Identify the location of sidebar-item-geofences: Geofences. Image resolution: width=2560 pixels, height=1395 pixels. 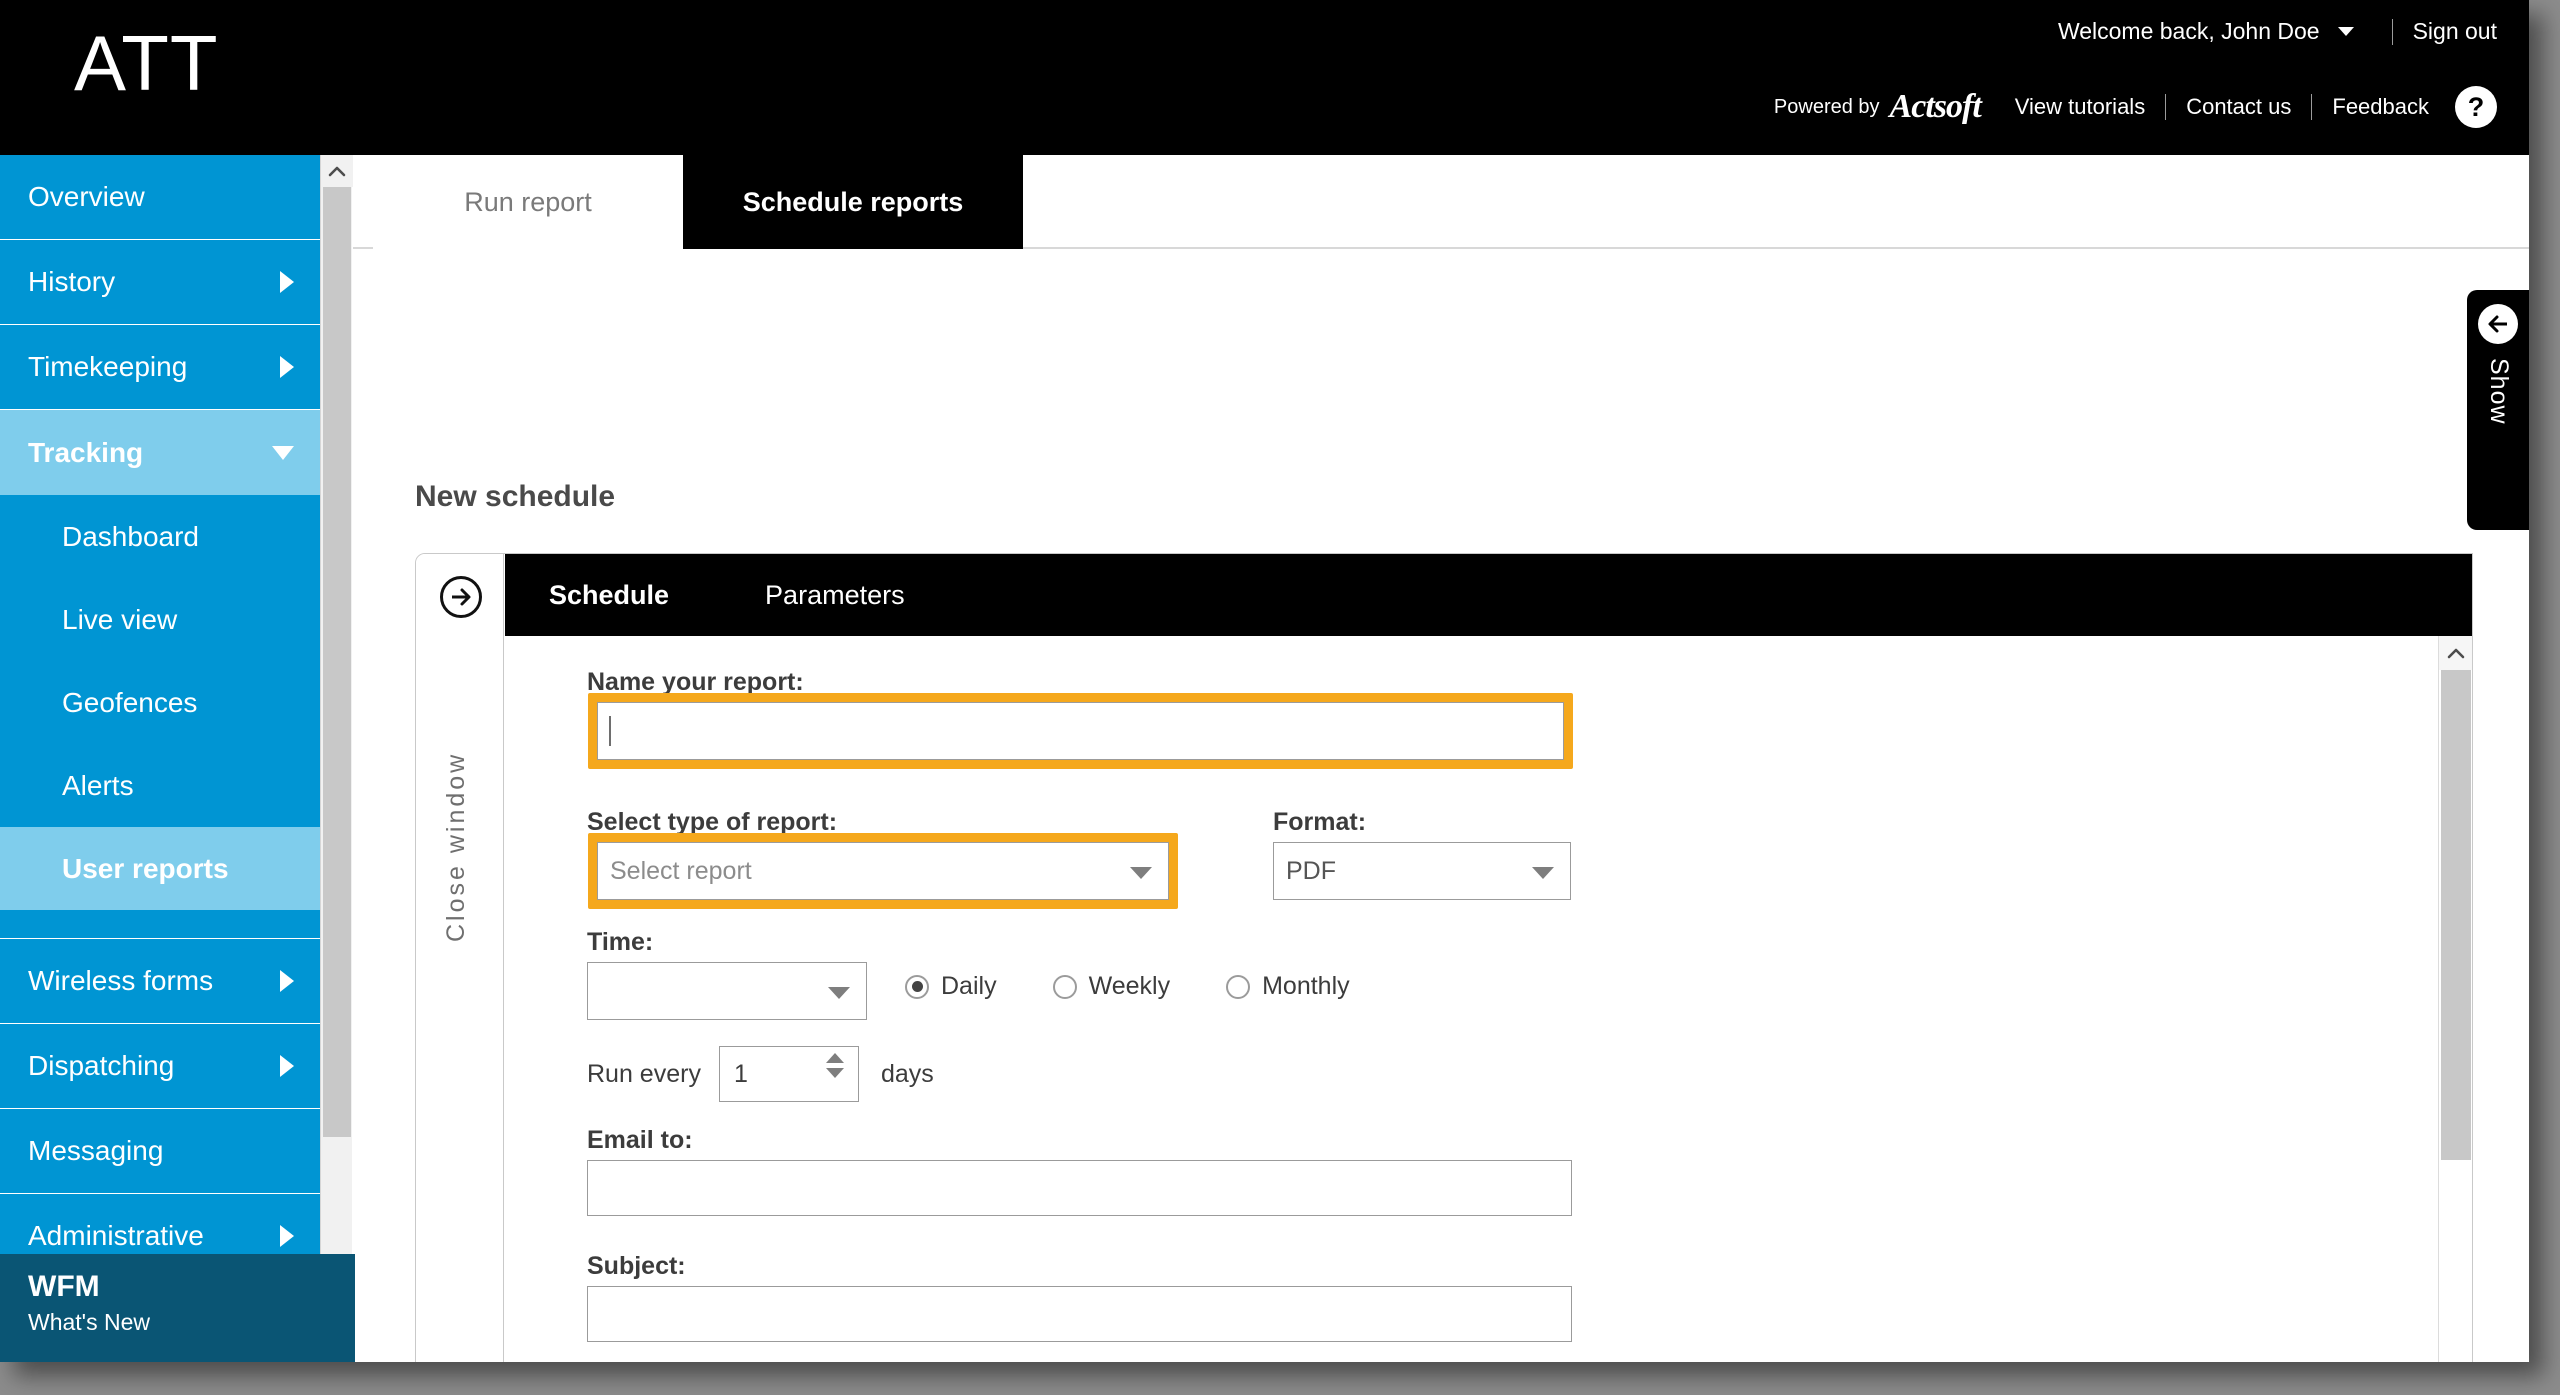
(160, 702).